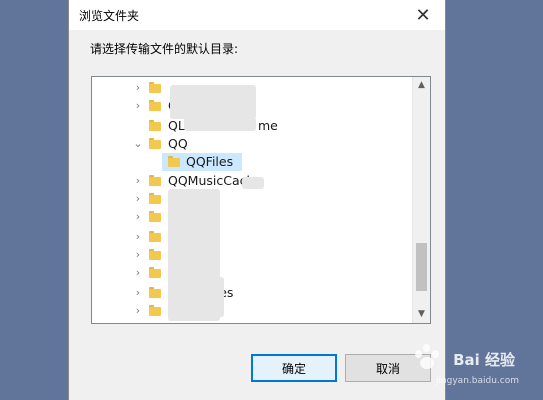 The width and height of the screenshot is (543, 400). What do you see at coordinates (253, 237) in the screenshot?
I see `tree-row: › e` at bounding box center [253, 237].